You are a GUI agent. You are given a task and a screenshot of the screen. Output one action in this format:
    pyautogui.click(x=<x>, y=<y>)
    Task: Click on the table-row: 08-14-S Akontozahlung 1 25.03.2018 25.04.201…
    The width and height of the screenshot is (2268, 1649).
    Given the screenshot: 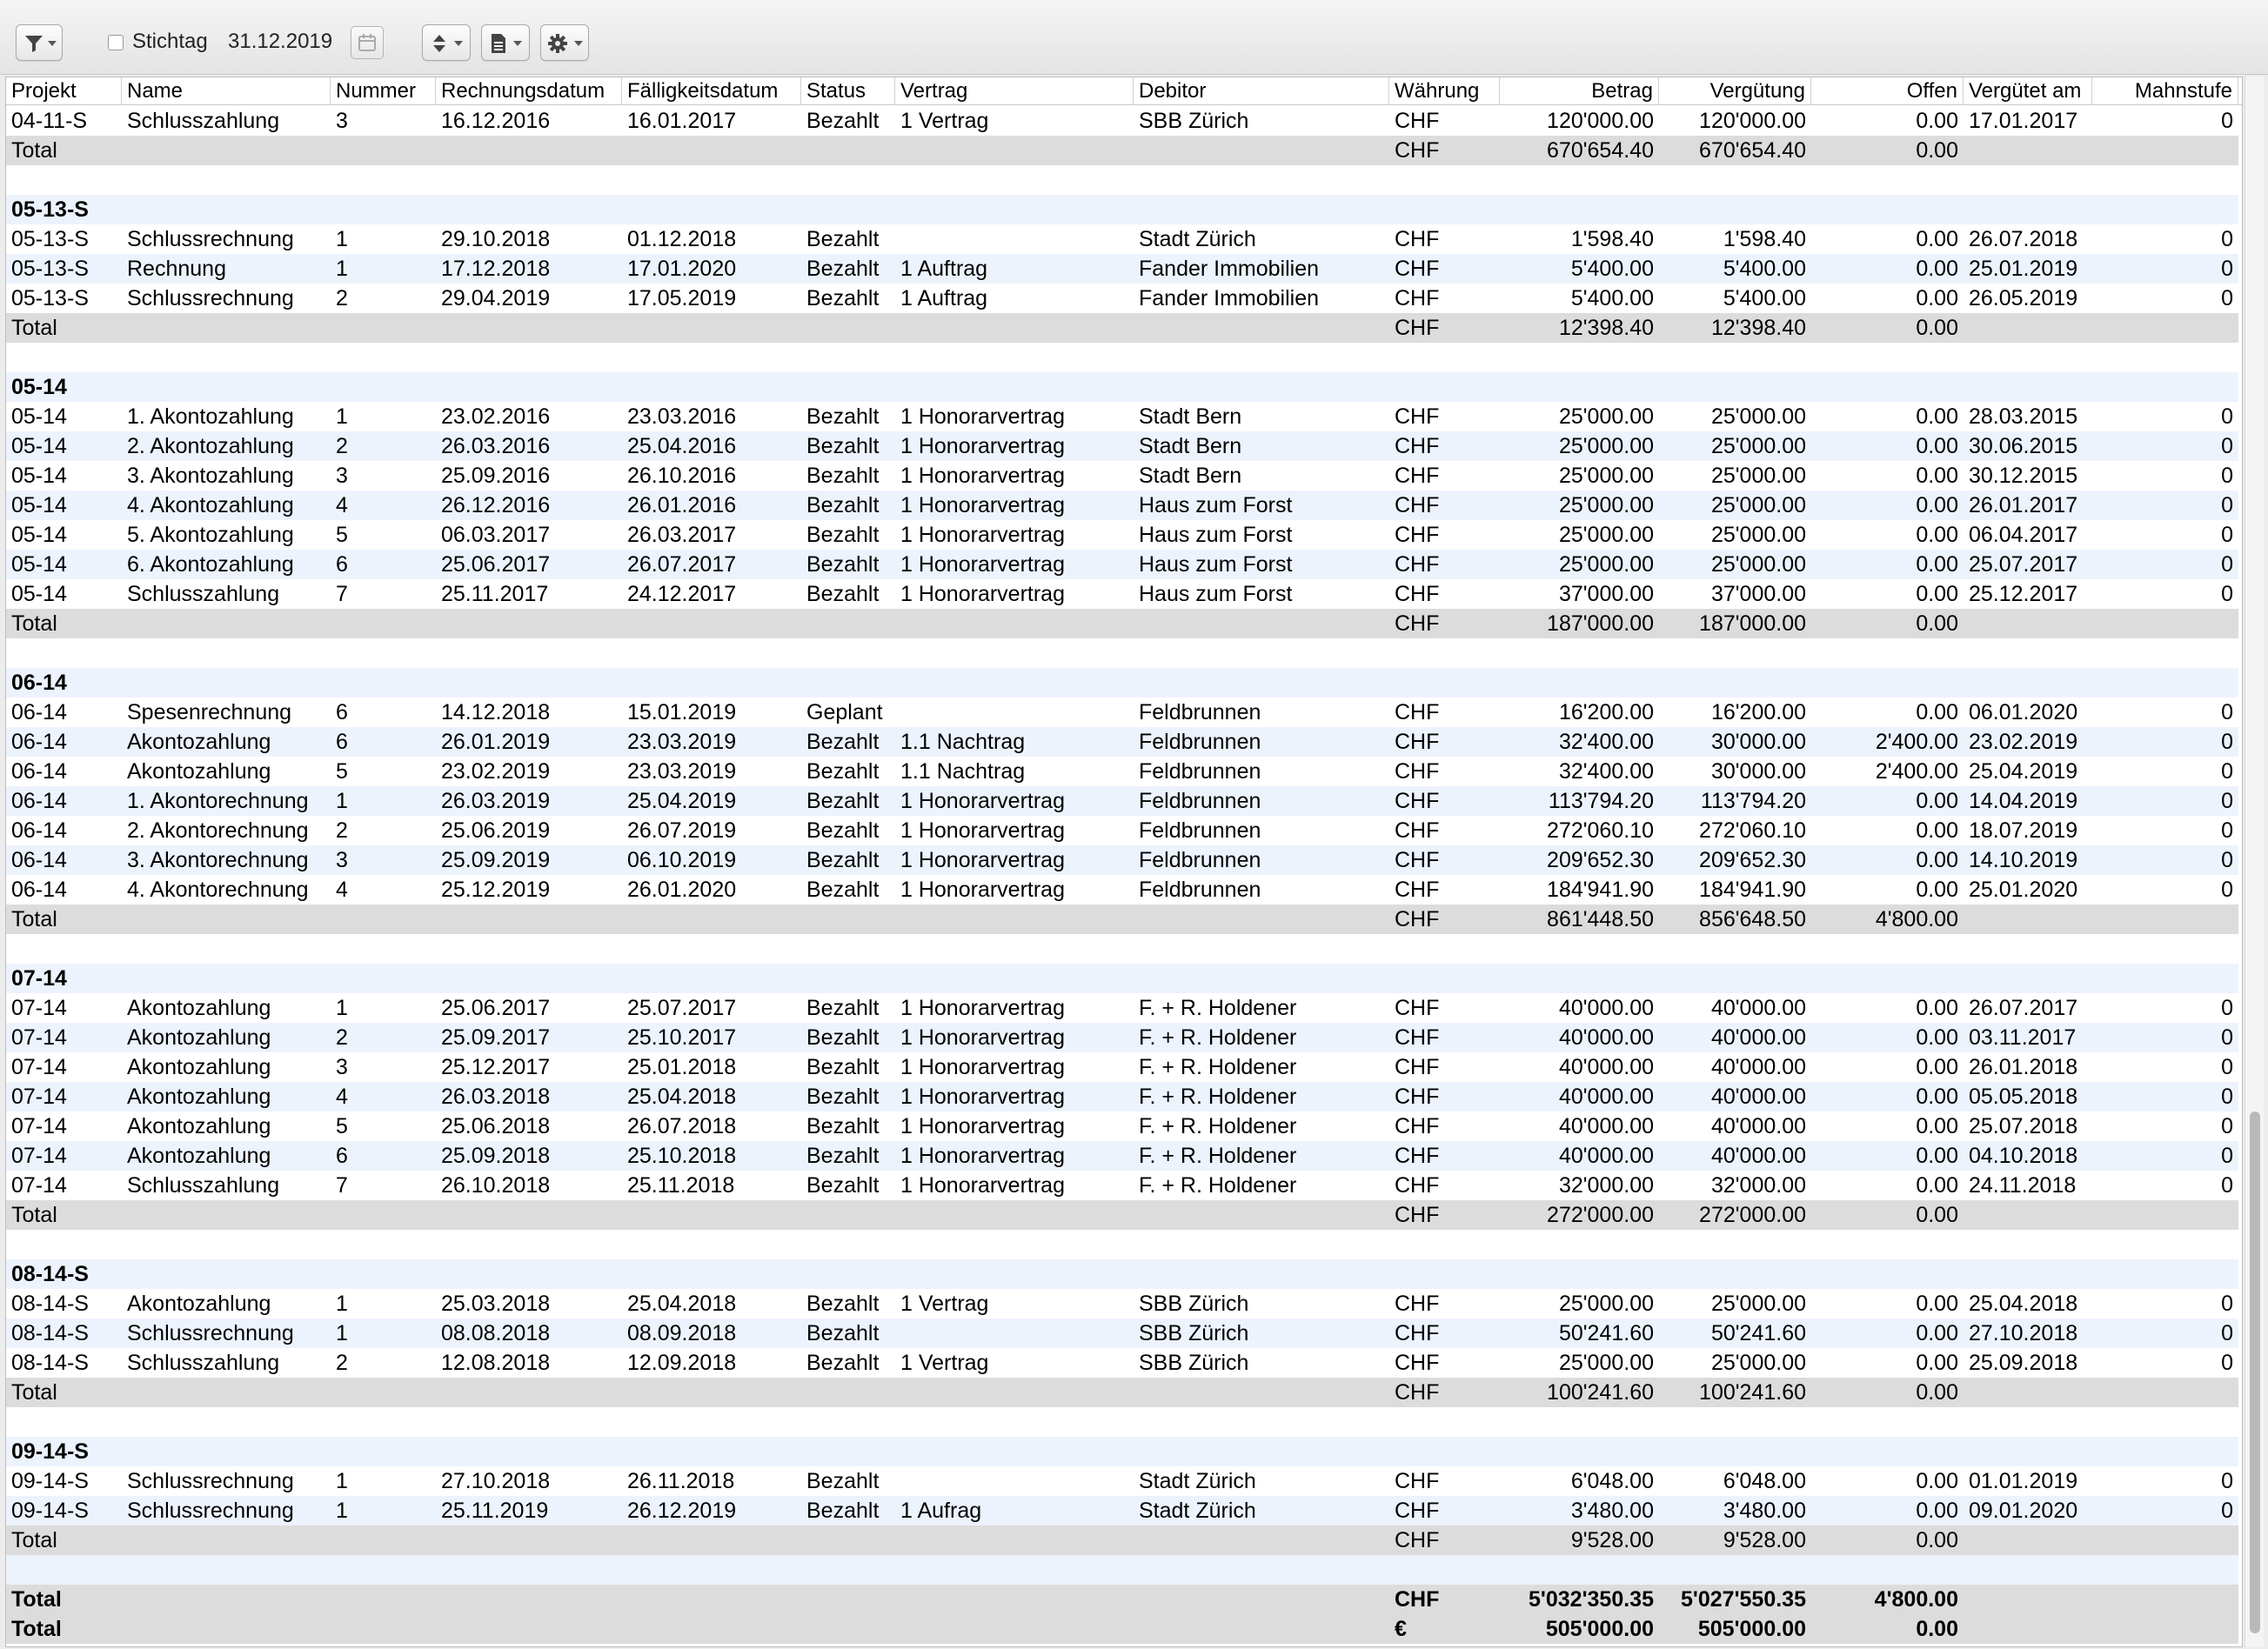 What is the action you would take?
    pyautogui.click(x=1122, y=1304)
    